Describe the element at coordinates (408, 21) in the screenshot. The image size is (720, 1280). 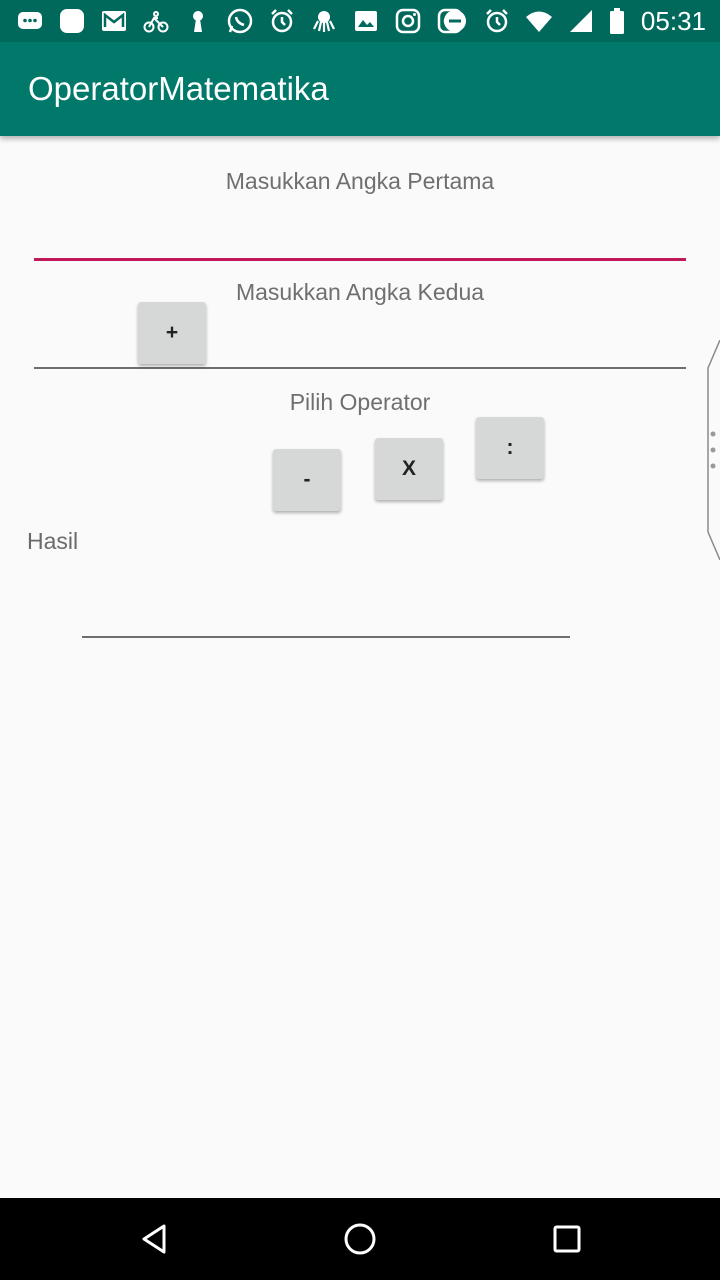
I see `instagram-icon` at that location.